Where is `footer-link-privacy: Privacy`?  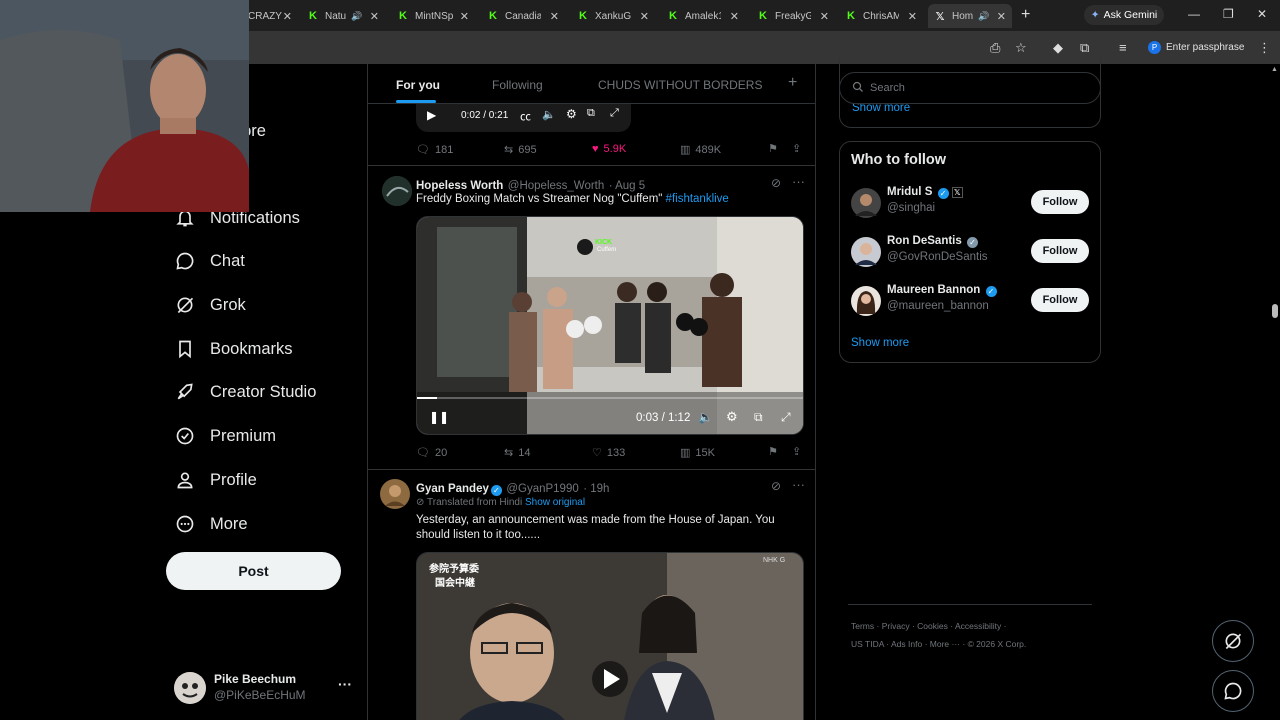
footer-link-privacy: Privacy is located at coordinates (896, 626).